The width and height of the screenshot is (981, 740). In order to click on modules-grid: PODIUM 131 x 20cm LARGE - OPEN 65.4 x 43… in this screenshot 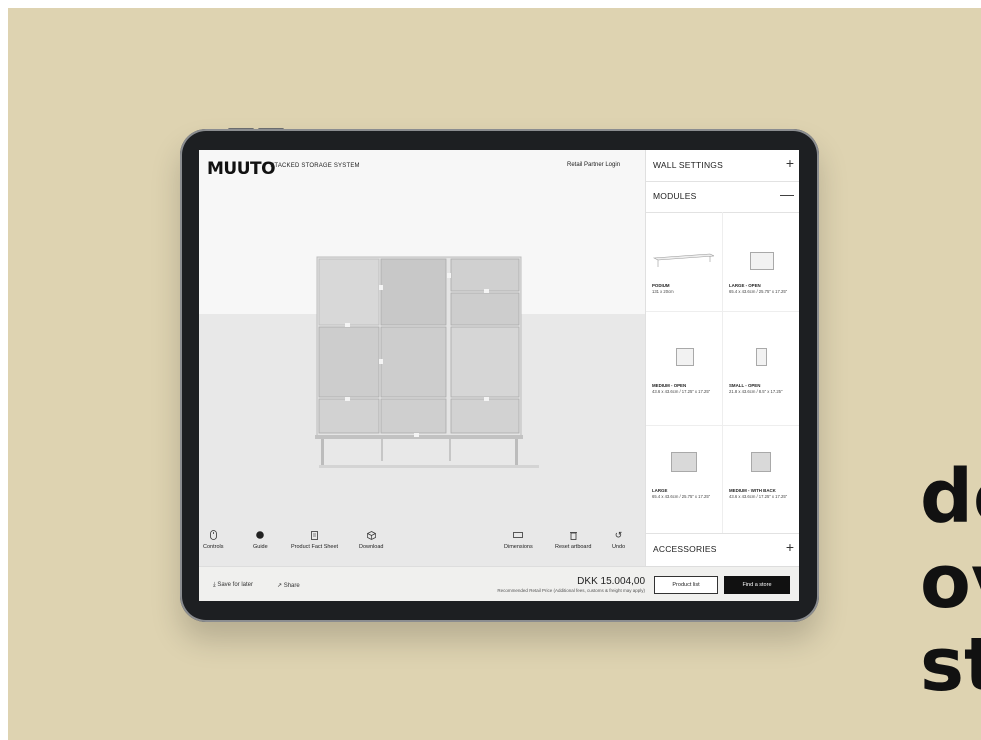, I will do `click(722, 373)`.